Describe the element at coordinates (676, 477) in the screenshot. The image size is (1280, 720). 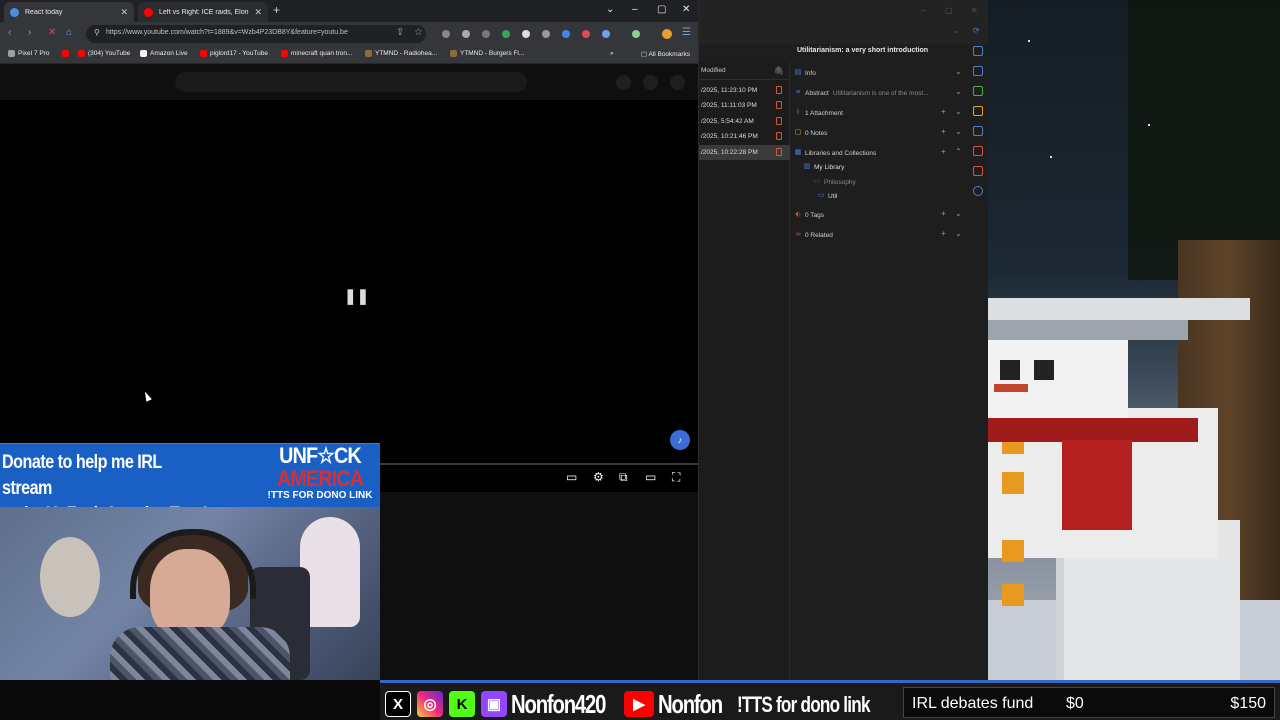
I see `fullscreen-icon: ⛶` at that location.